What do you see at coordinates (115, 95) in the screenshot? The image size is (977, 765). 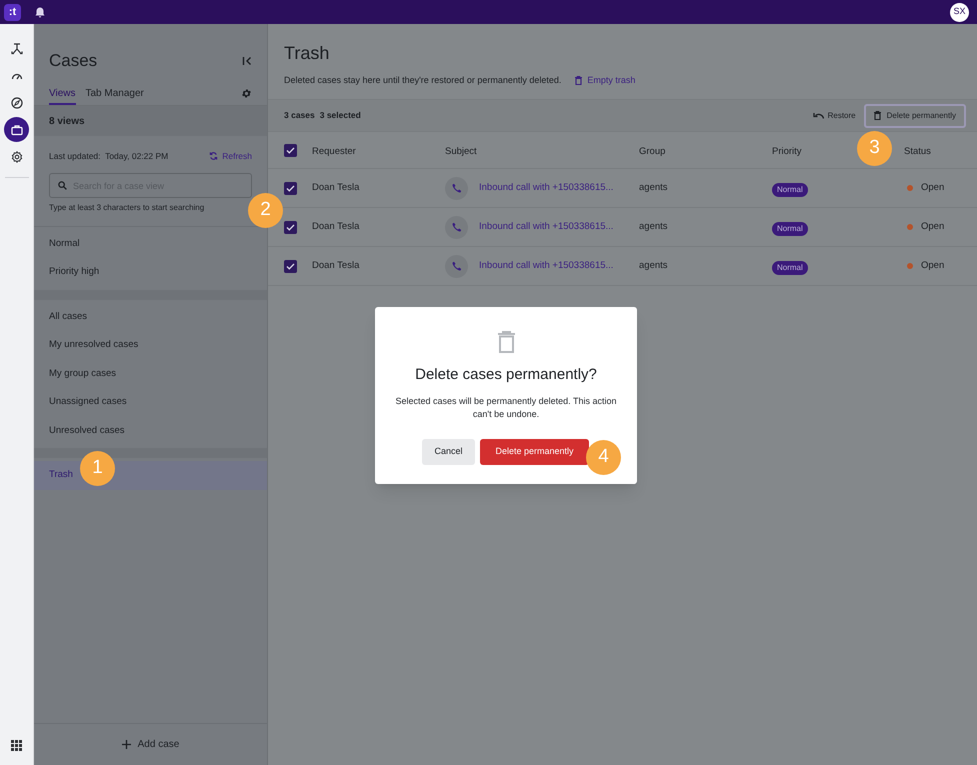 I see `sidebar-tab: Tab Manager` at bounding box center [115, 95].